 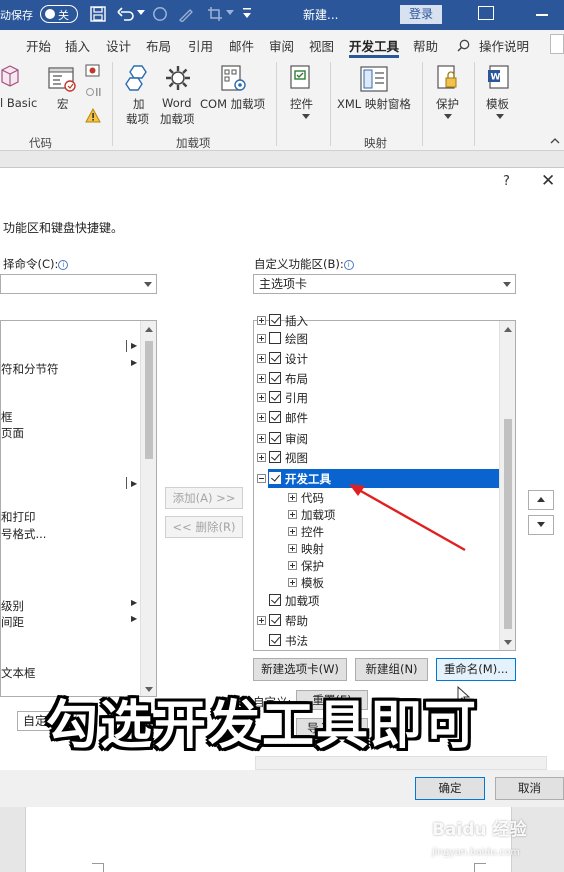 I want to click on crop-dropdown-icon, so click(x=230, y=13).